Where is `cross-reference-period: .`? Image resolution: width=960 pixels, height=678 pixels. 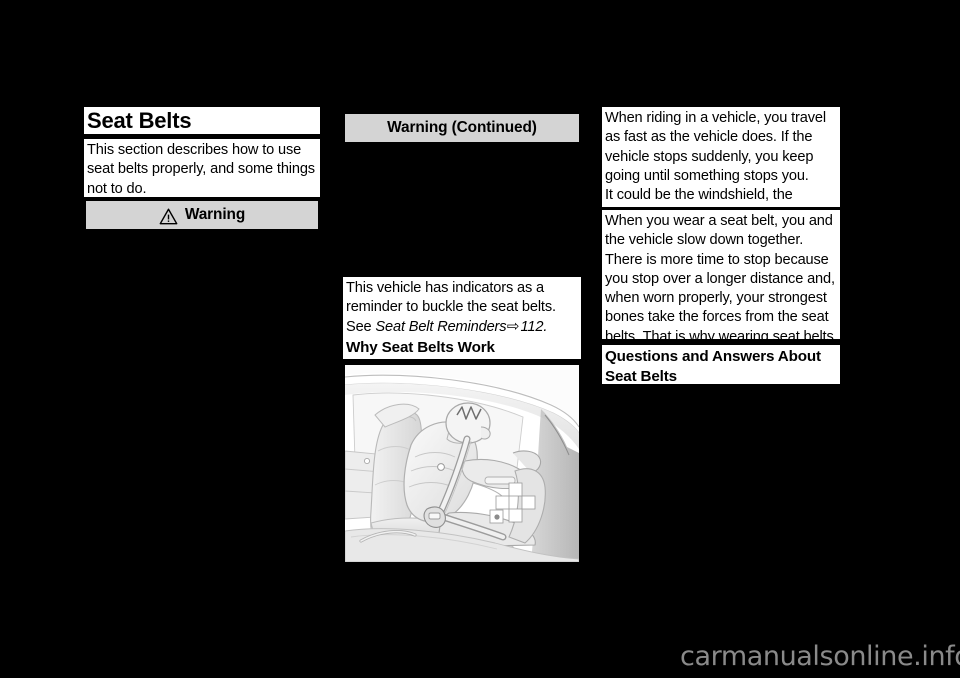
cross-reference-period: . is located at coordinates (545, 326).